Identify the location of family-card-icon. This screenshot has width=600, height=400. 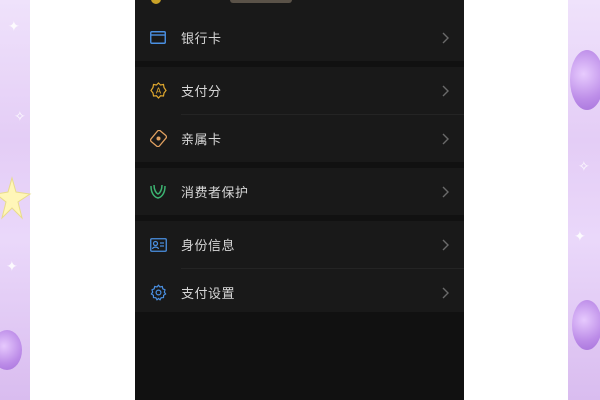
(158, 139).